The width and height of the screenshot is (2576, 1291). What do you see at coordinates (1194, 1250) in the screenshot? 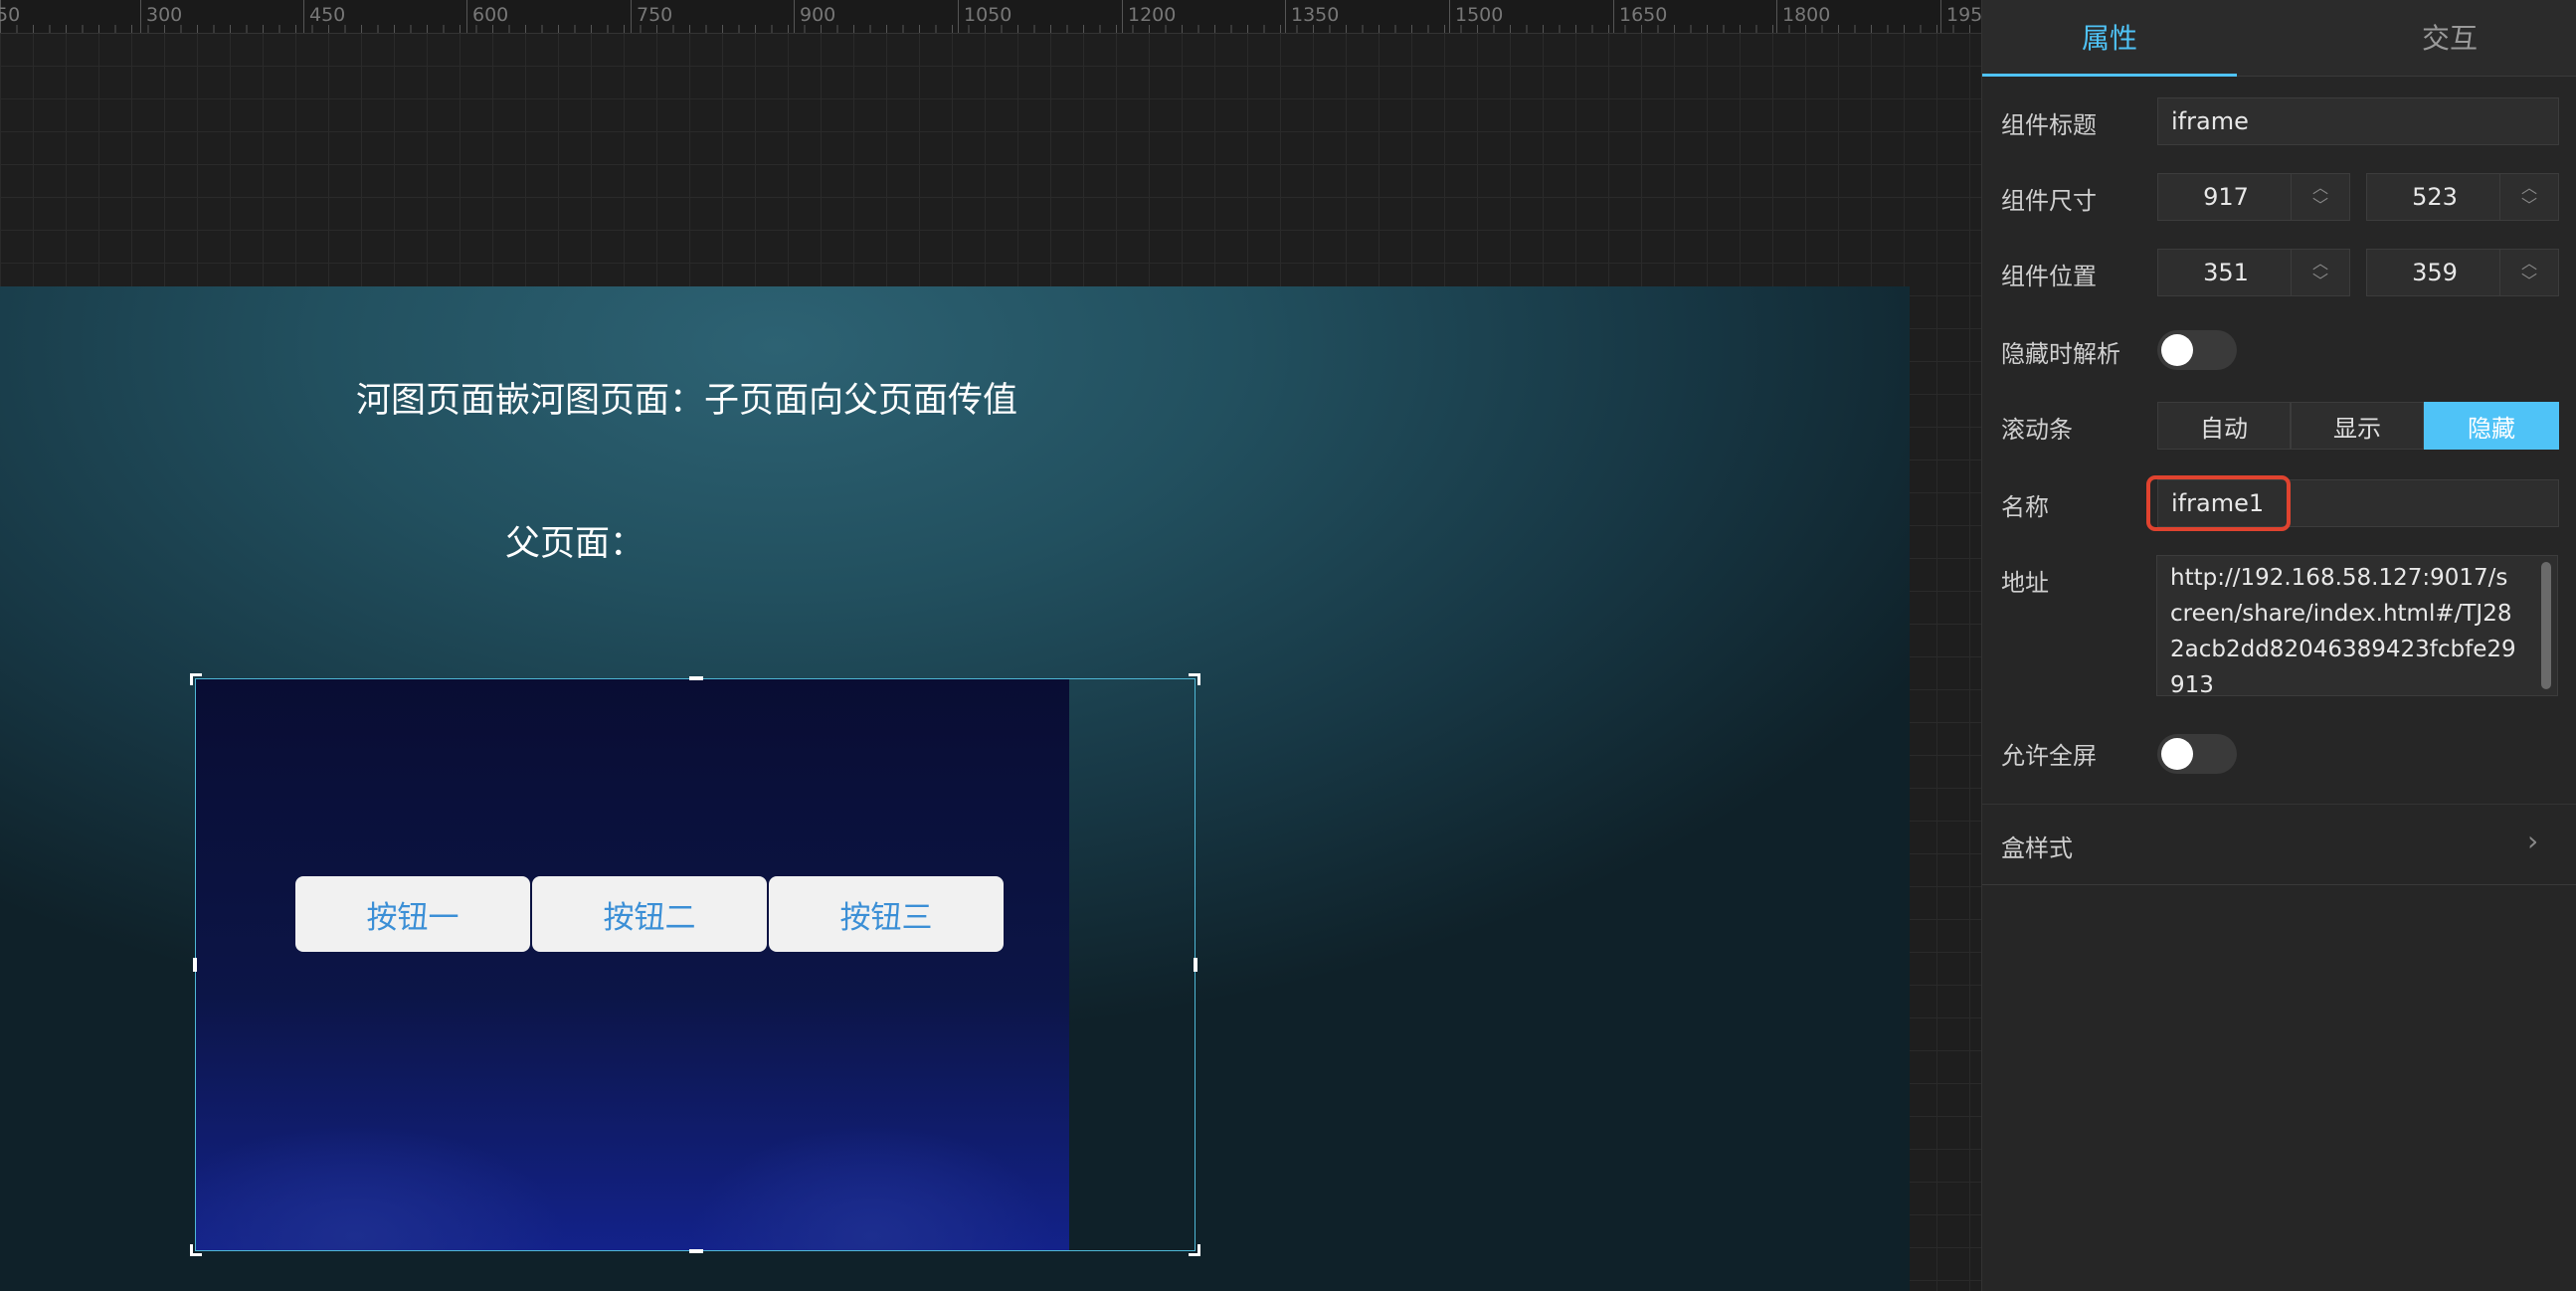
I see `resize-handle-bottom-right` at bounding box center [1194, 1250].